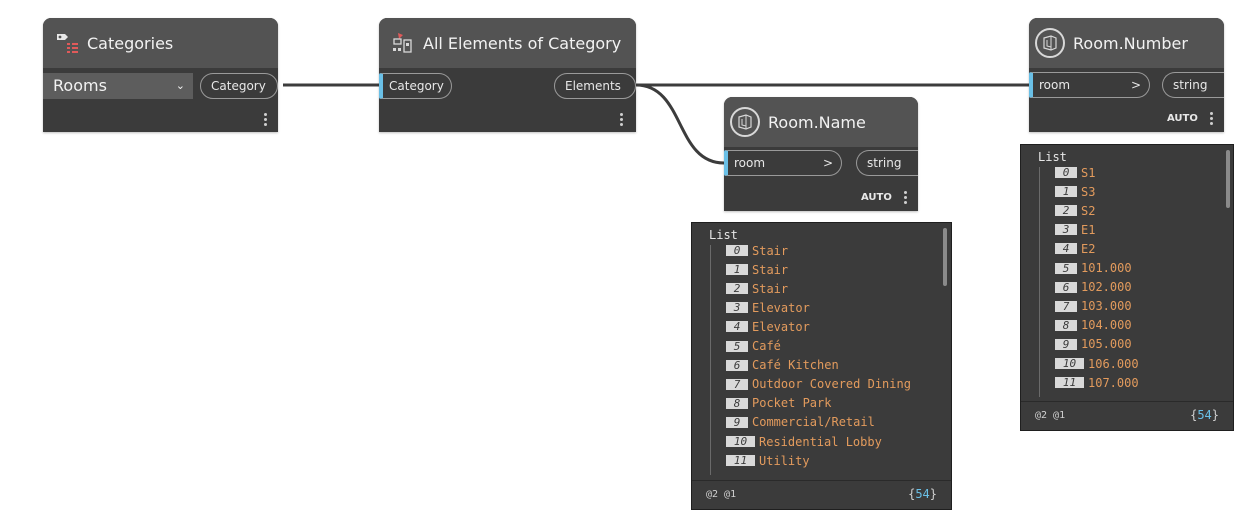 Image resolution: width=1252 pixels, height=522 pixels. What do you see at coordinates (1066, 192) in the screenshot?
I see `list-item-index: 1` at bounding box center [1066, 192].